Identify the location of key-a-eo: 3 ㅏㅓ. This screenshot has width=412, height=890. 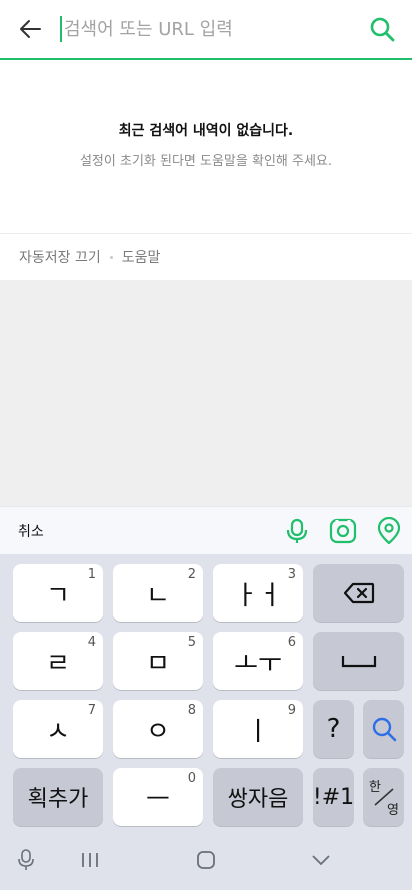
(258, 593).